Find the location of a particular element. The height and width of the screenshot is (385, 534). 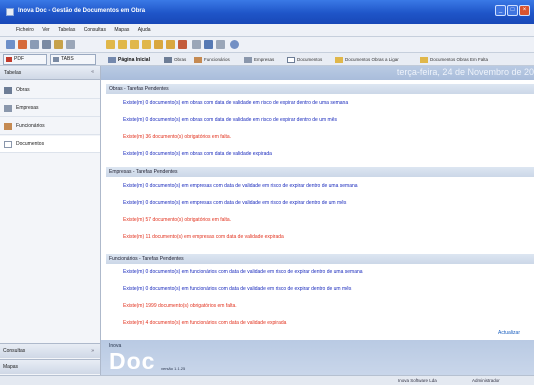

menu-tabelas: Tabelas is located at coordinates (66, 30).